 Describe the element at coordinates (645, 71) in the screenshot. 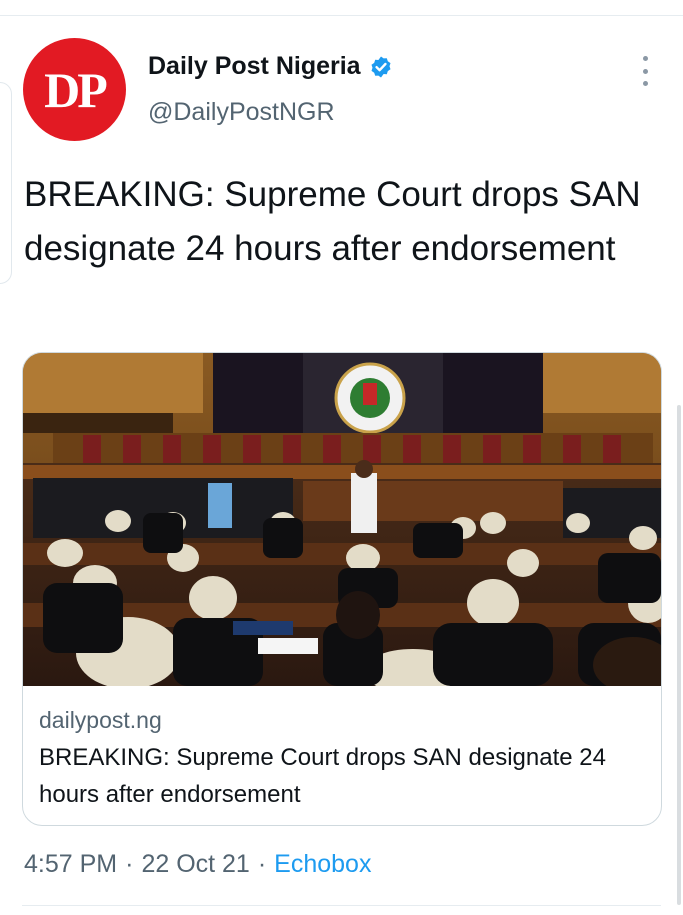

I see `more-options-icon` at that location.